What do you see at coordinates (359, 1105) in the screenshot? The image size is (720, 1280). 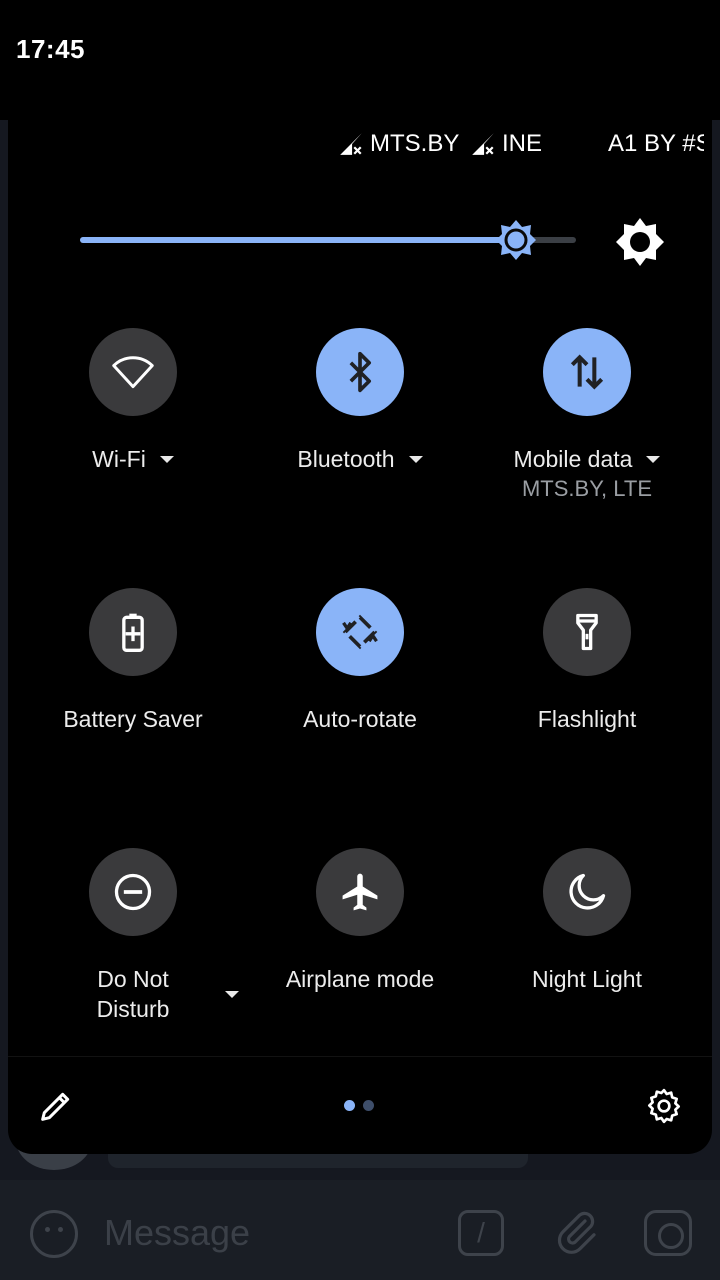 I see `page-indicator` at bounding box center [359, 1105].